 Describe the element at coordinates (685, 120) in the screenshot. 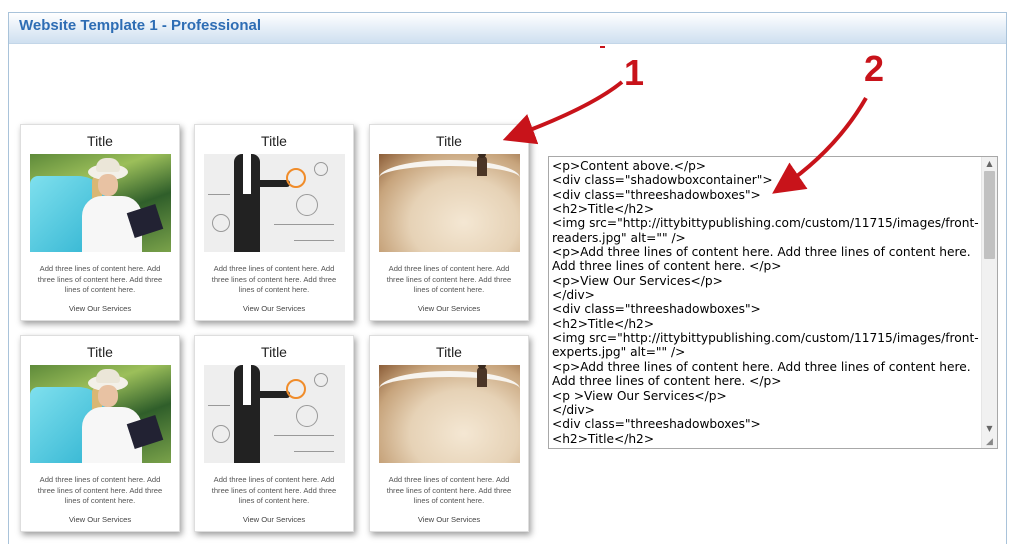

I see `annotation-arrows` at that location.